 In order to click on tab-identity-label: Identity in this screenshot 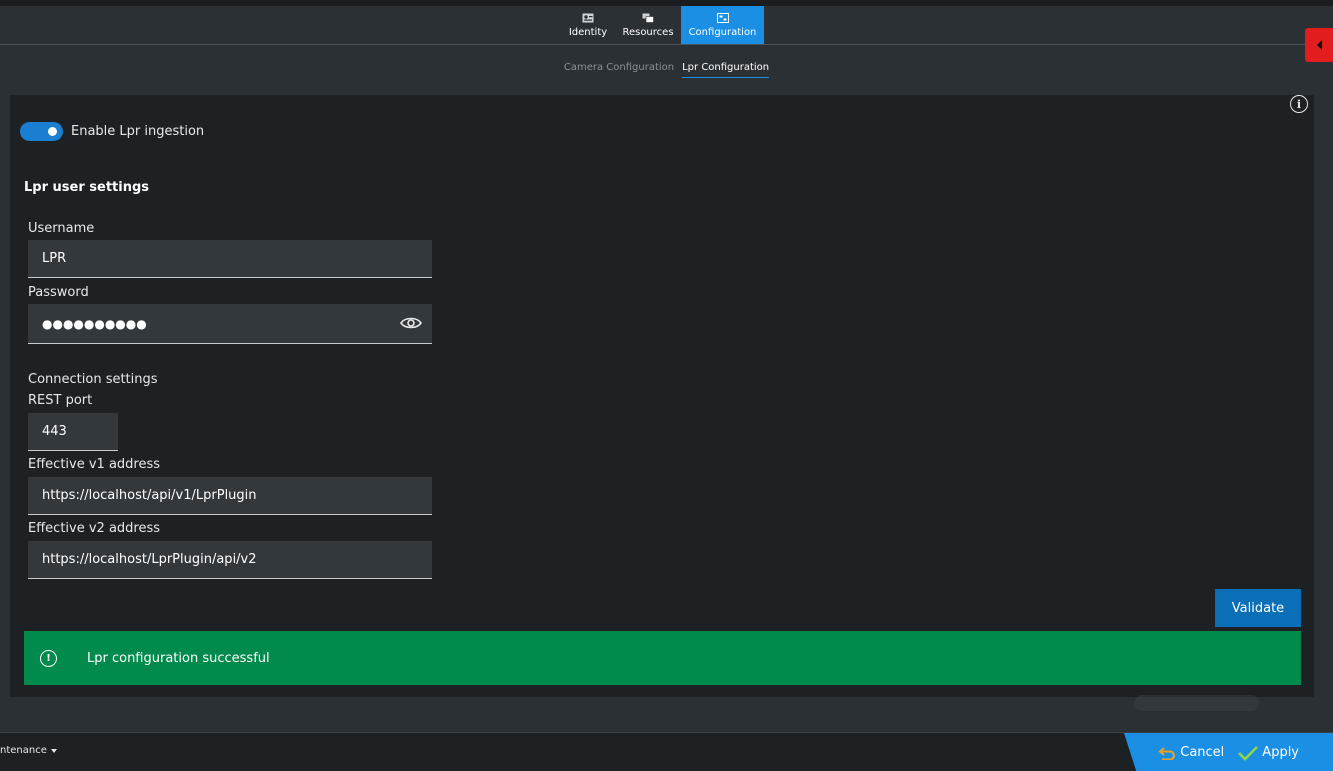, I will do `click(588, 32)`.